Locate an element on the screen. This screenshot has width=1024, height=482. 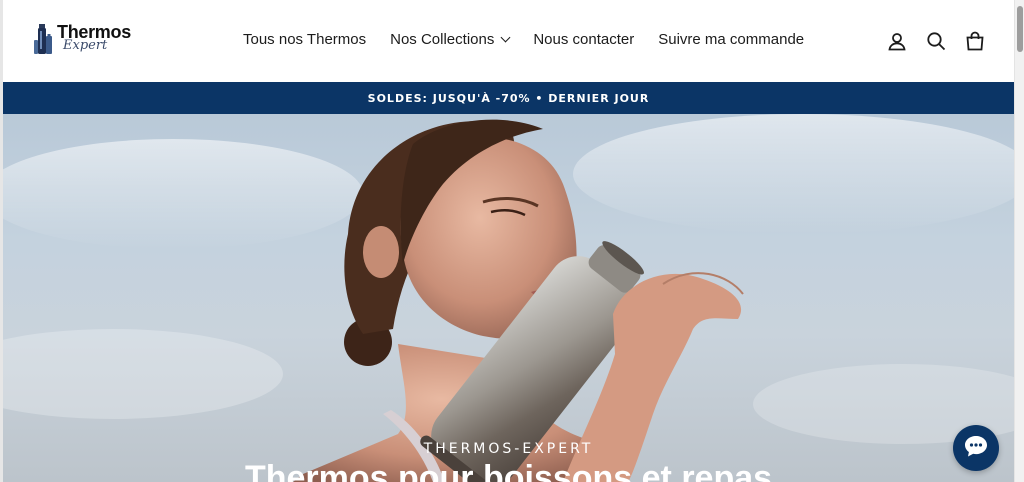
announcement-text: SOLDES: JUSQU'À -70% • DERNIER JOUR is located at coordinates (508, 98).